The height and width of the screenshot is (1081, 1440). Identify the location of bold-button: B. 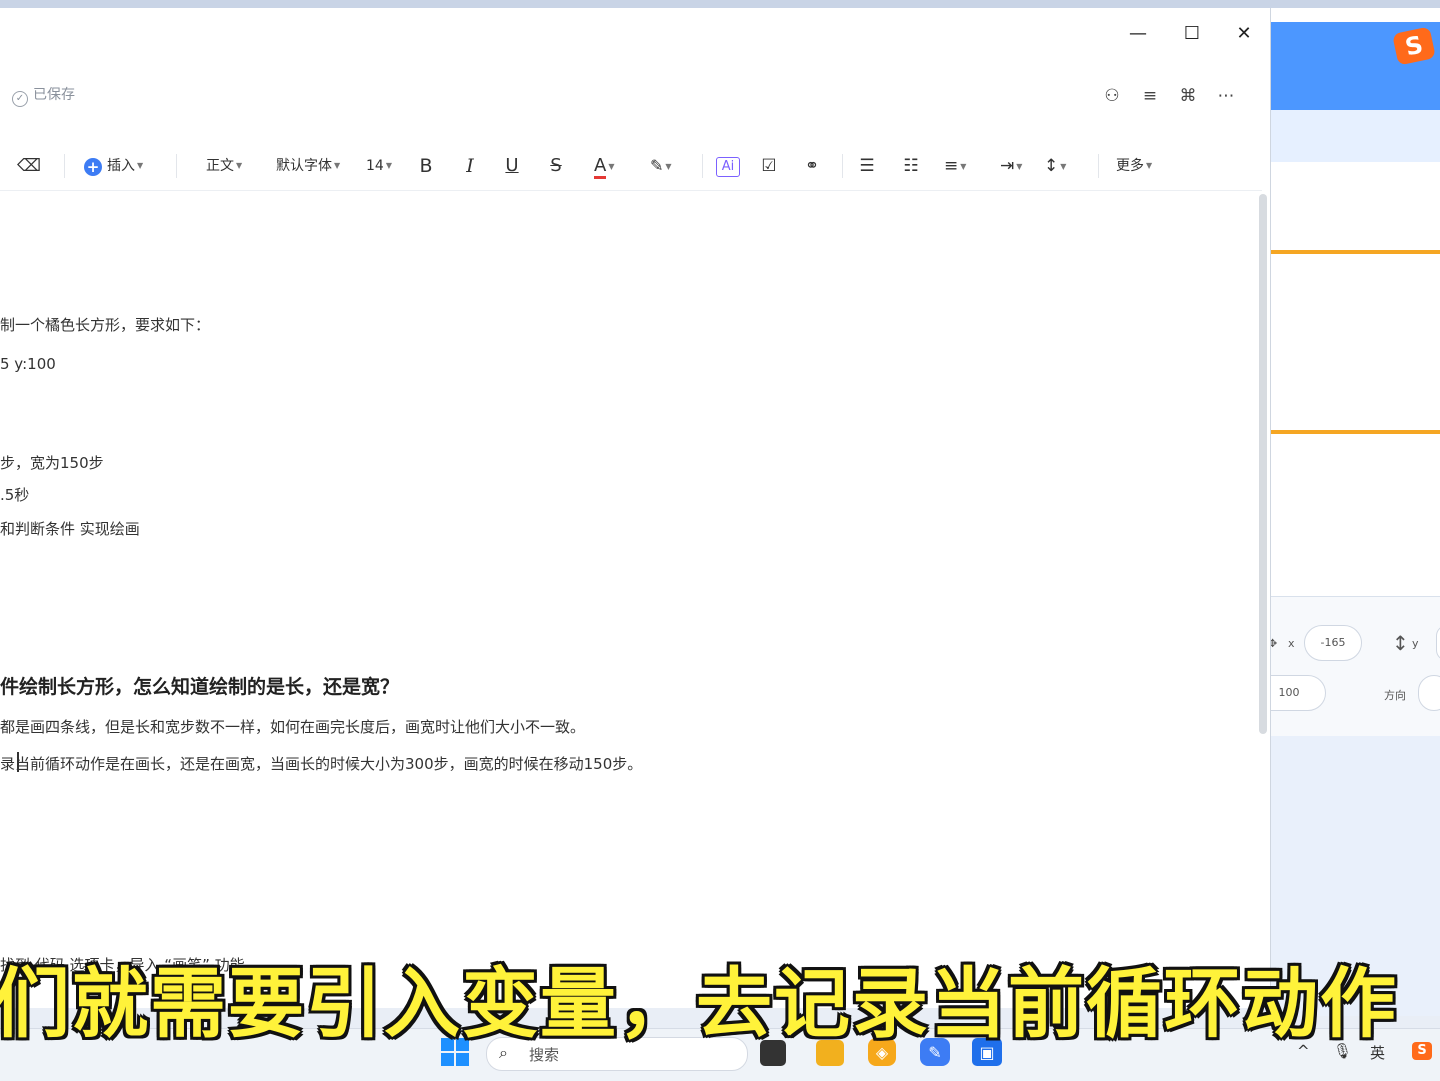
(426, 166).